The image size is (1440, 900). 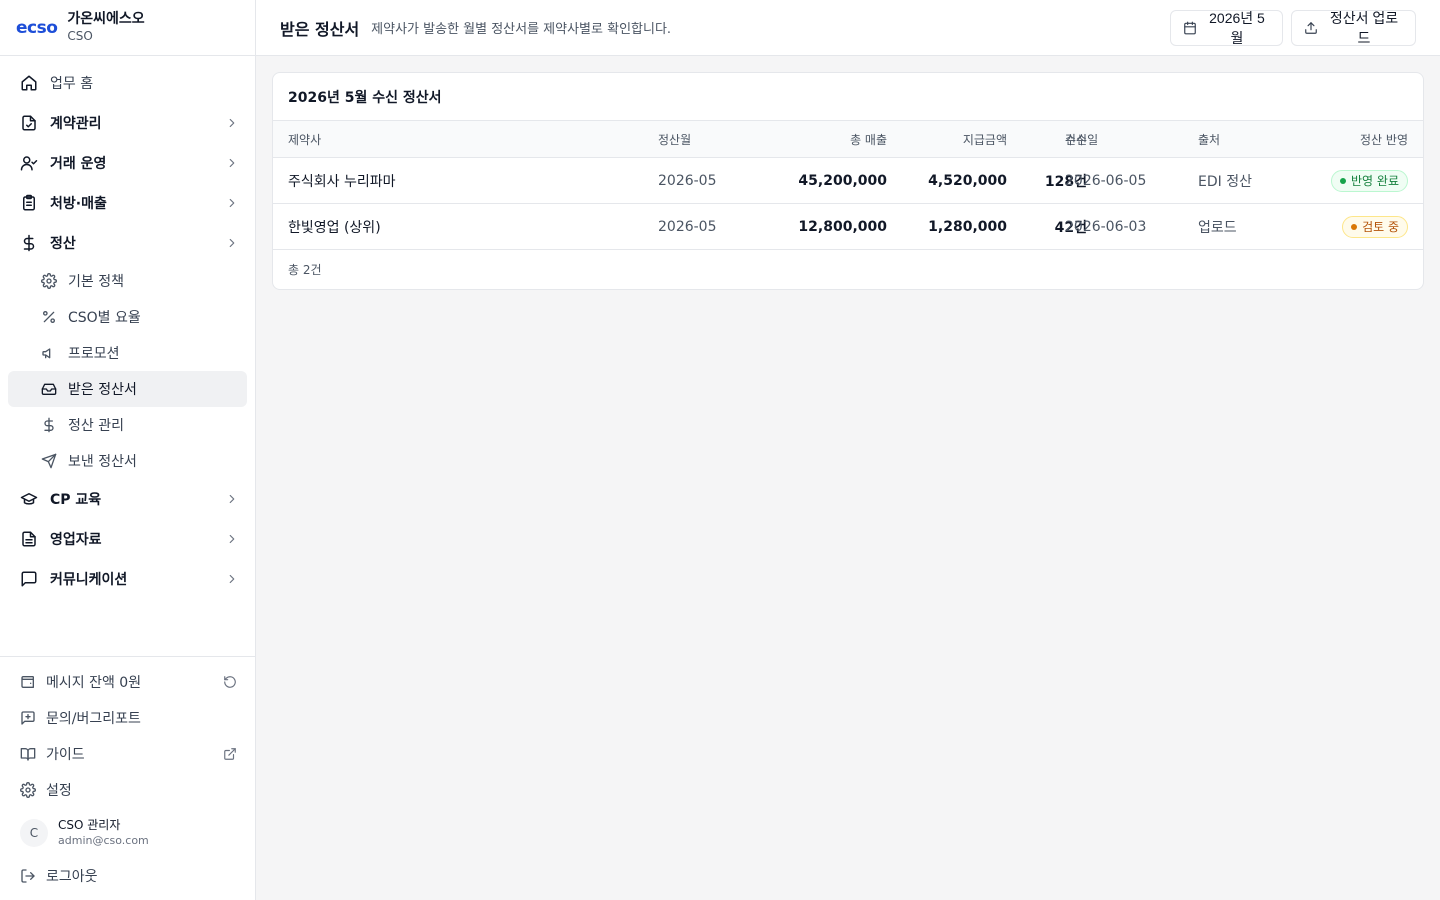 I want to click on cell-received-date: 2026-06-03, so click(x=1106, y=226).